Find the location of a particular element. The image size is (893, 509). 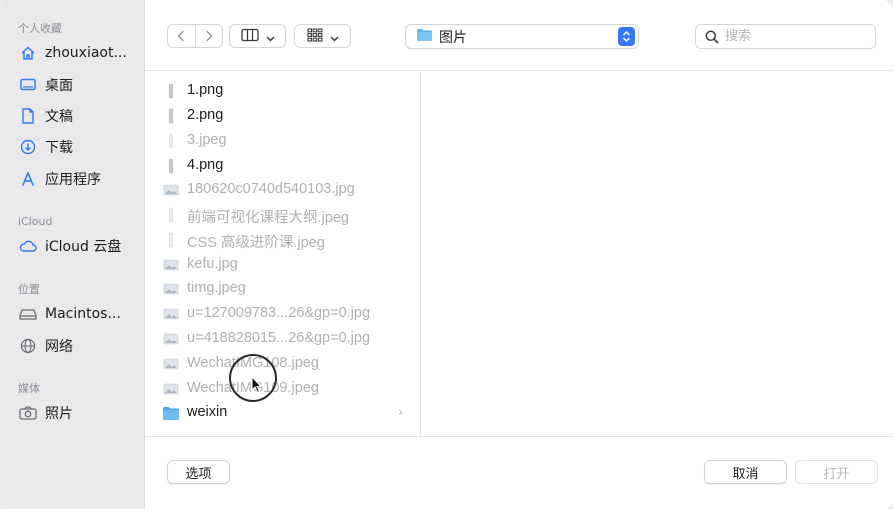

file-row: CSS 高级进阶课.jpeg is located at coordinates (283, 240).